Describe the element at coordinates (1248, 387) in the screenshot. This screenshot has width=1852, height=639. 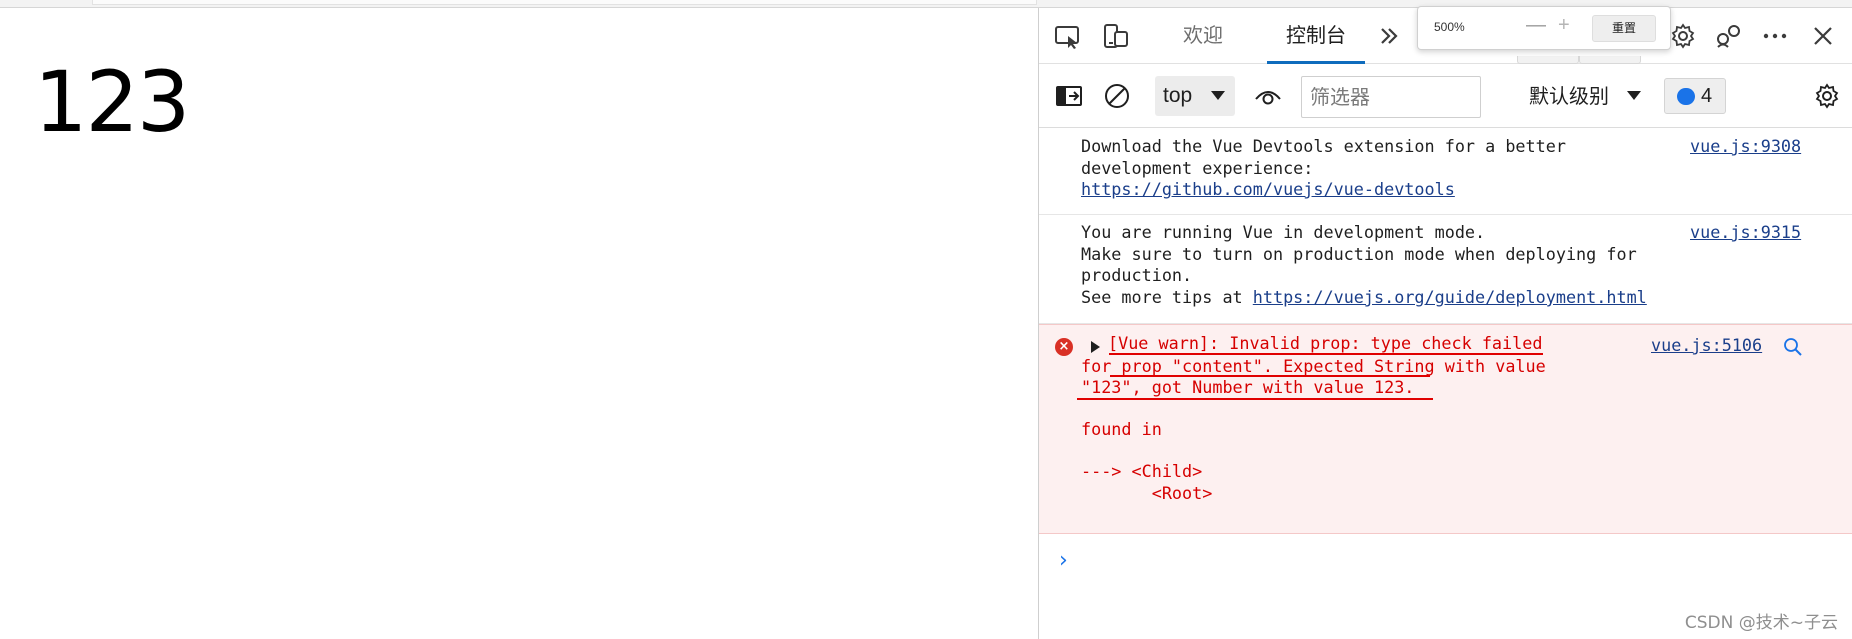
I see `error-line: "123", got Number with value 123.` at that location.